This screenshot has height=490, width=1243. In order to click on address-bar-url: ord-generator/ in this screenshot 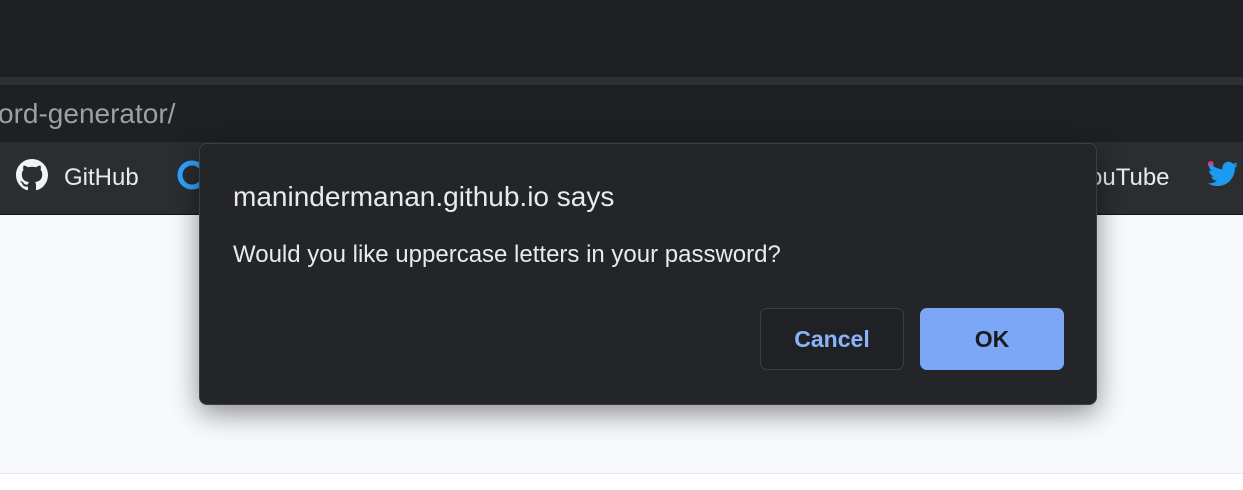, I will do `click(87, 114)`.